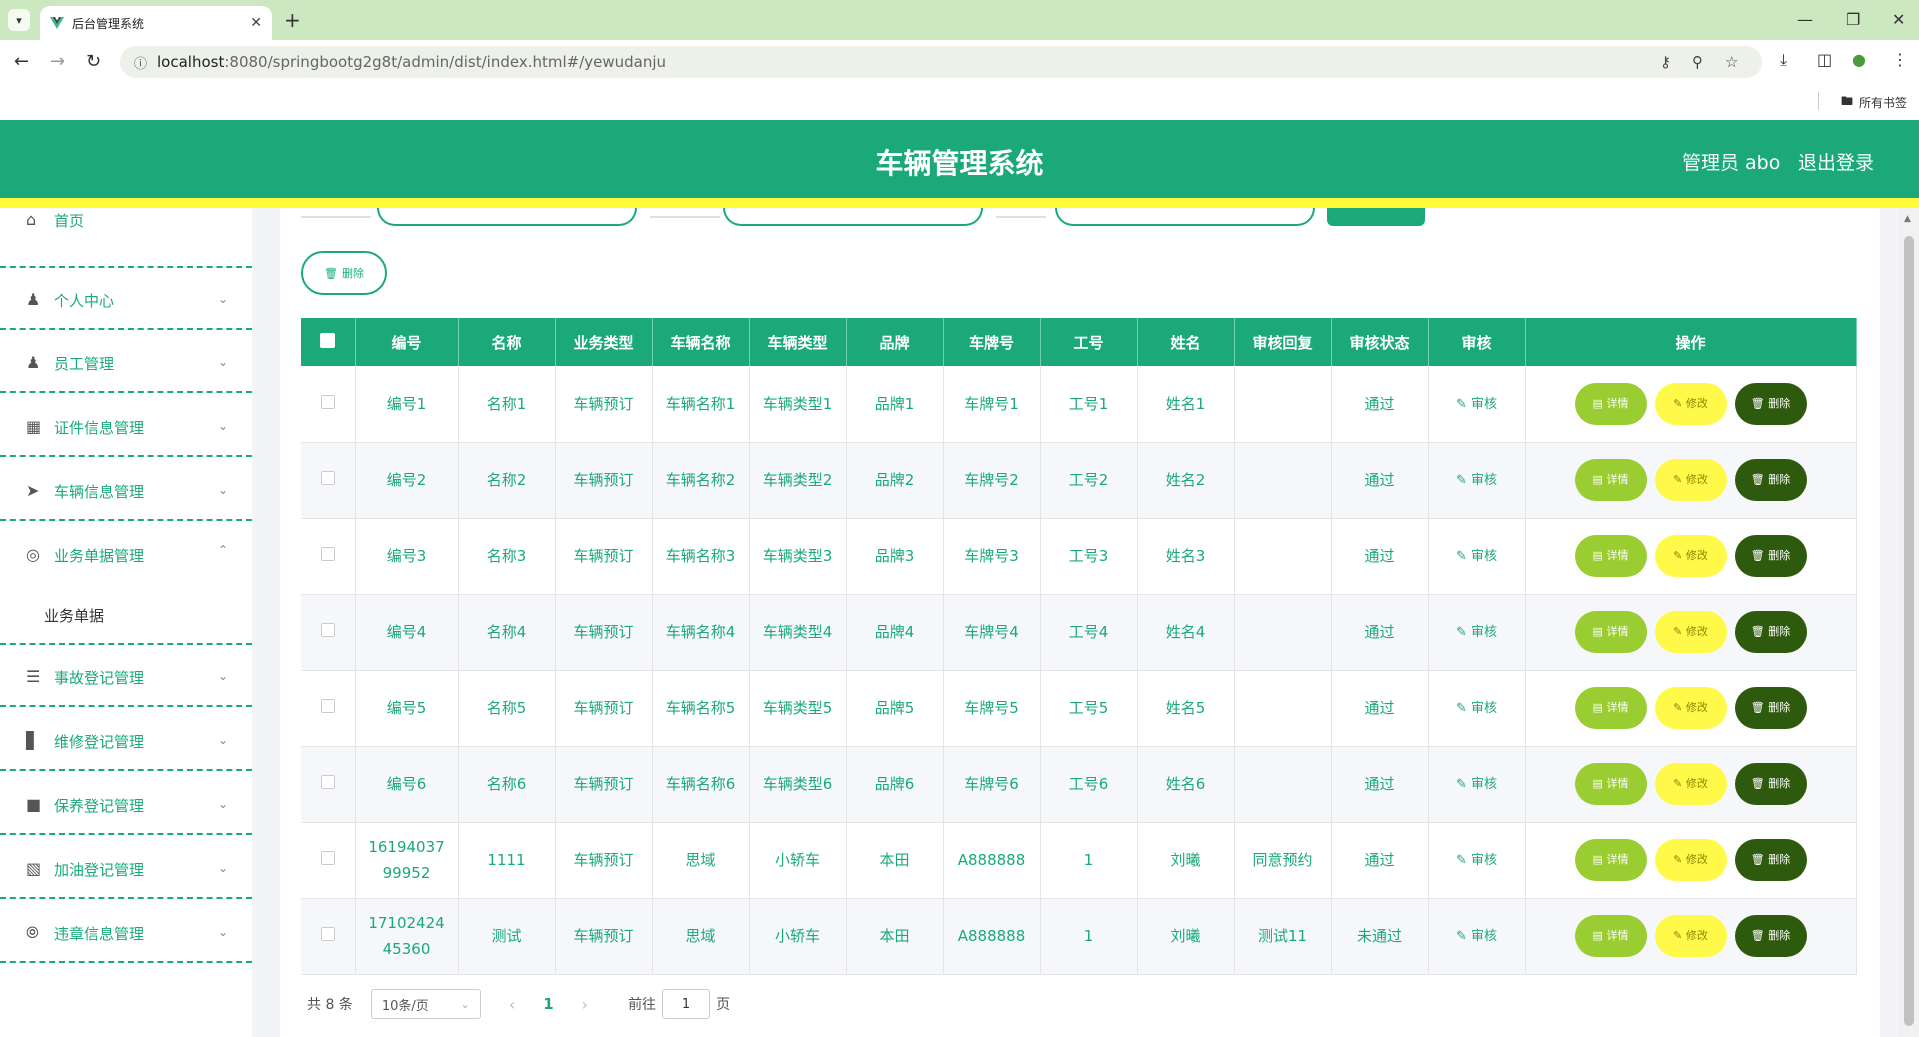  I want to click on sidebar-item-maintenance: ■ 保养登记管理 ⌄, so click(126, 804).